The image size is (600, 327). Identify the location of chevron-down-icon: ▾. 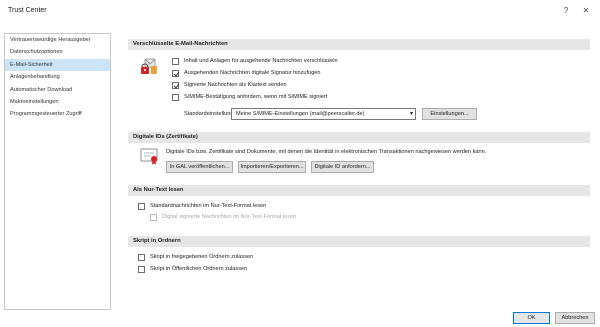
(411, 114).